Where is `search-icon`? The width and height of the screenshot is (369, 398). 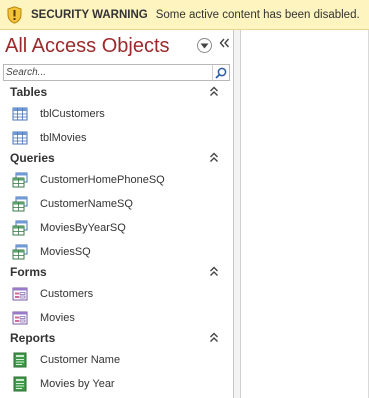
search-icon is located at coordinates (221, 73).